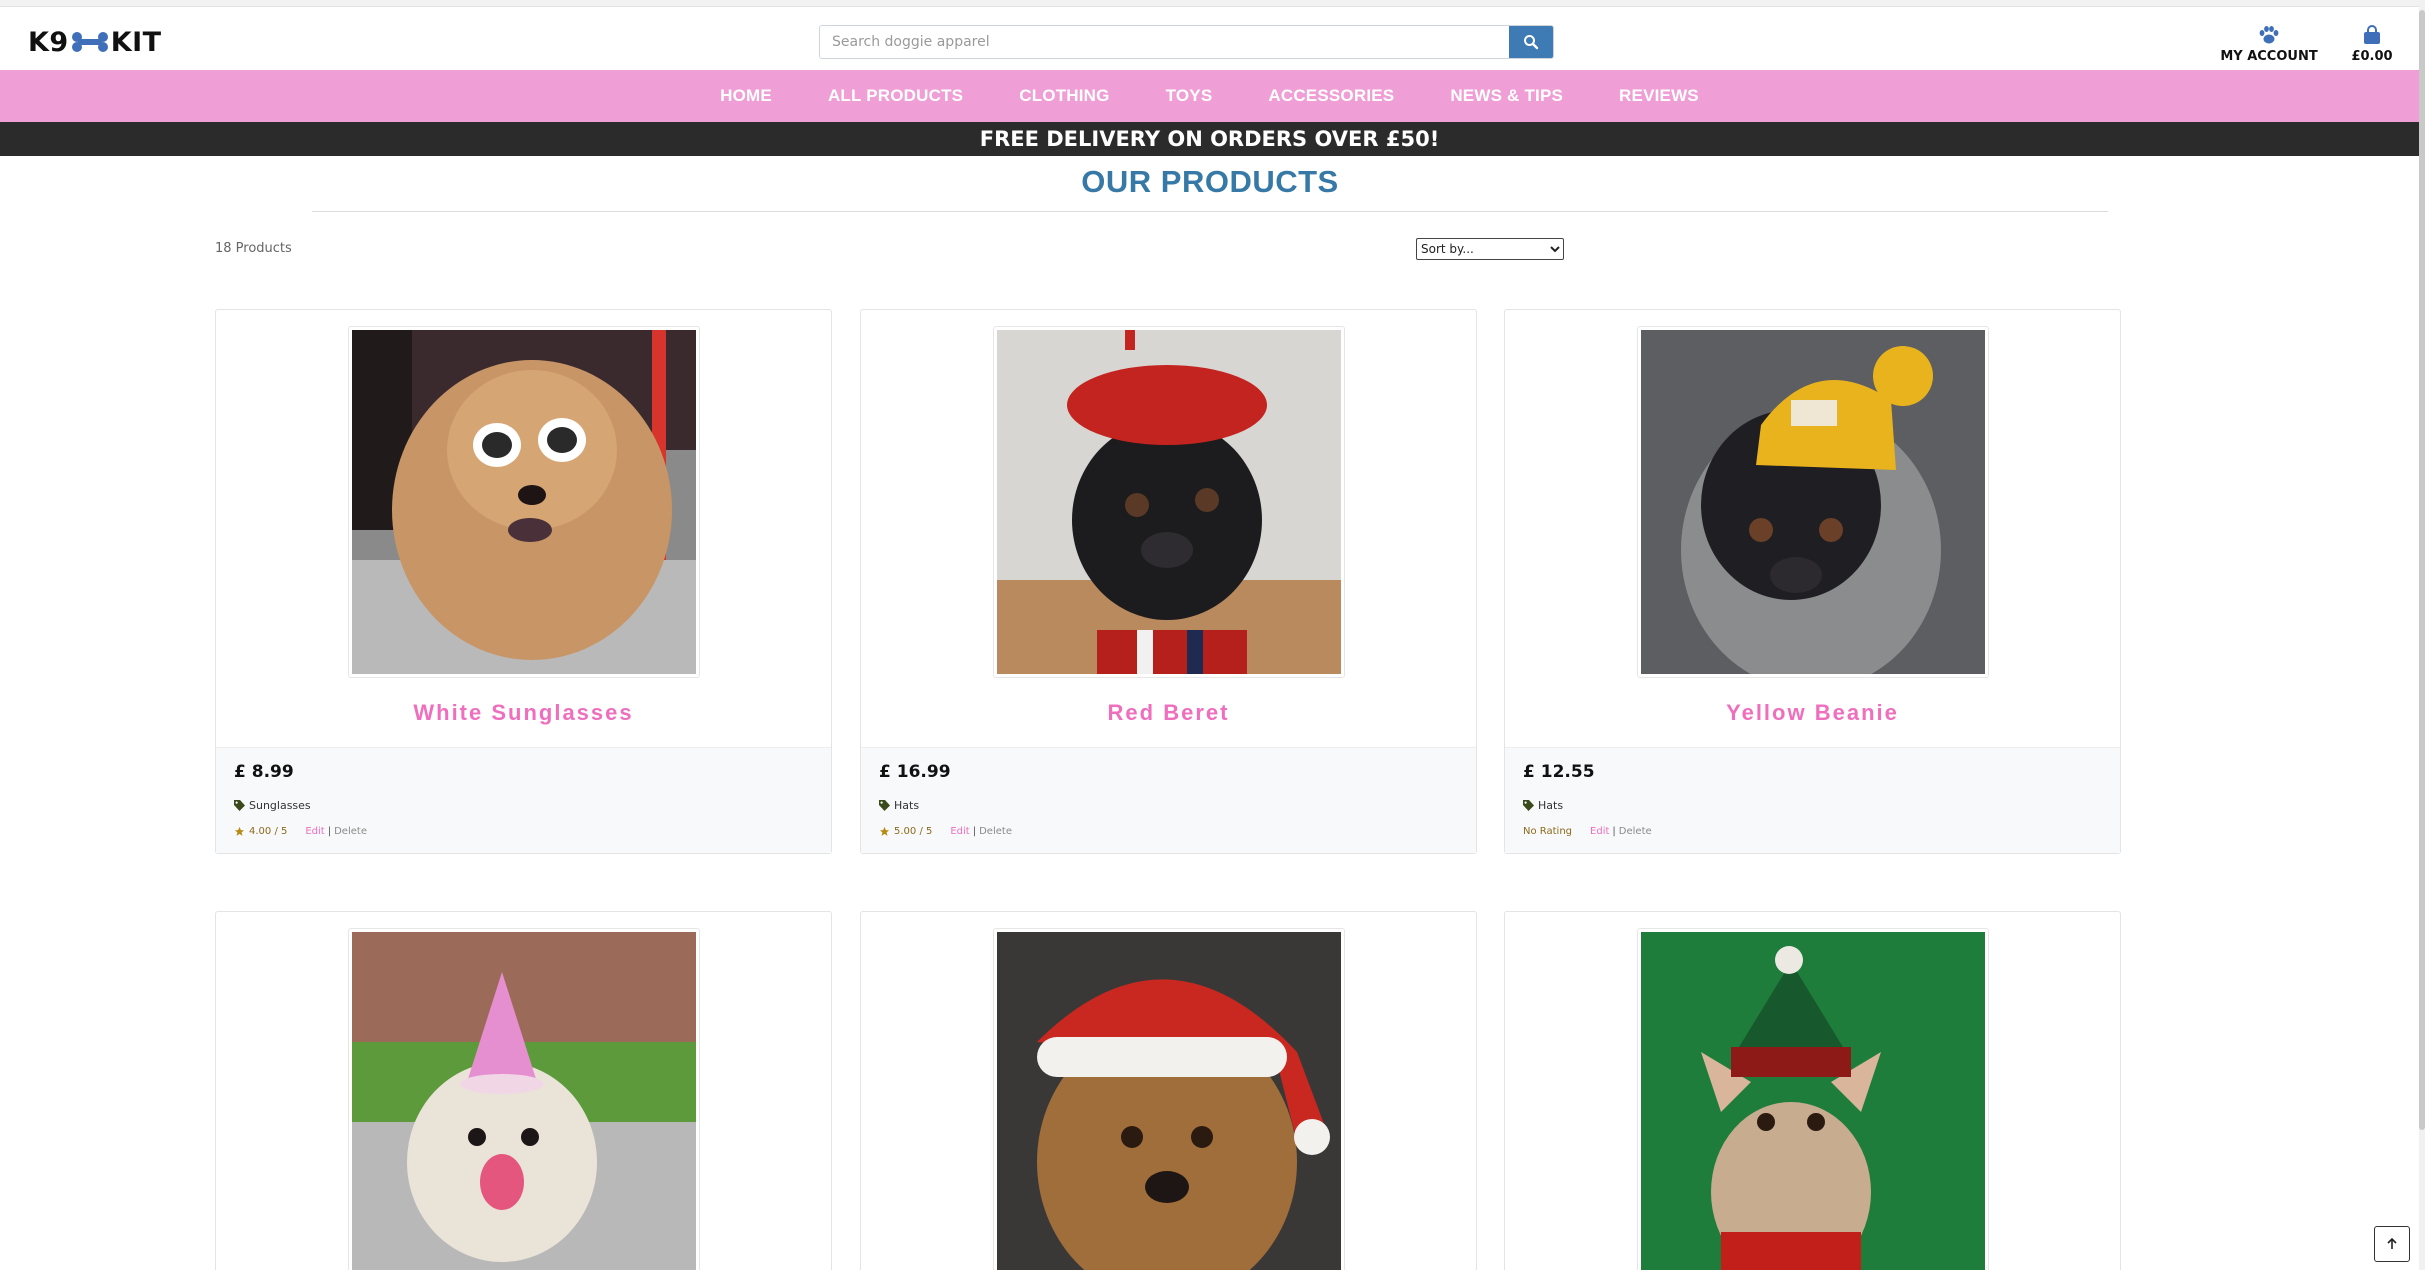 Image resolution: width=2425 pixels, height=1270 pixels. What do you see at coordinates (1812, 713) in the screenshot?
I see `product-name: Yellow Beanie` at bounding box center [1812, 713].